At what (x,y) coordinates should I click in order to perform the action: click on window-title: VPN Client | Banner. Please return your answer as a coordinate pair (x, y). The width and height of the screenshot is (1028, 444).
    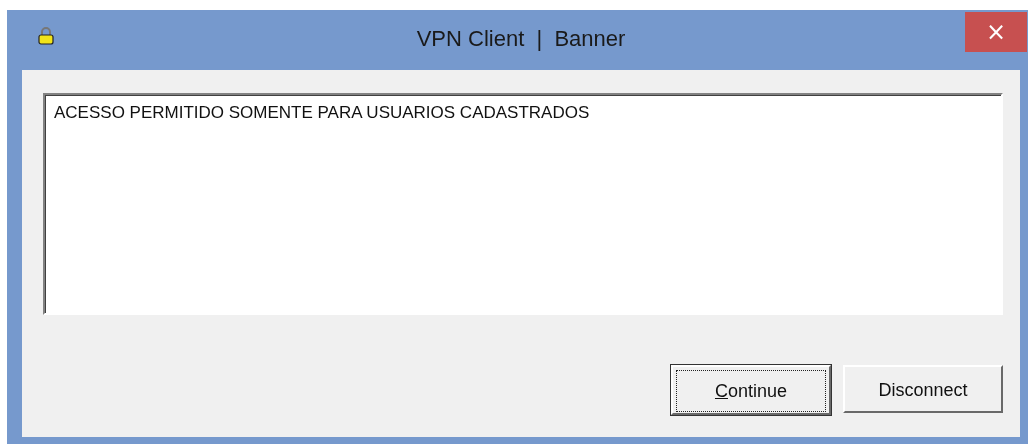
    Looking at the image, I should click on (521, 39).